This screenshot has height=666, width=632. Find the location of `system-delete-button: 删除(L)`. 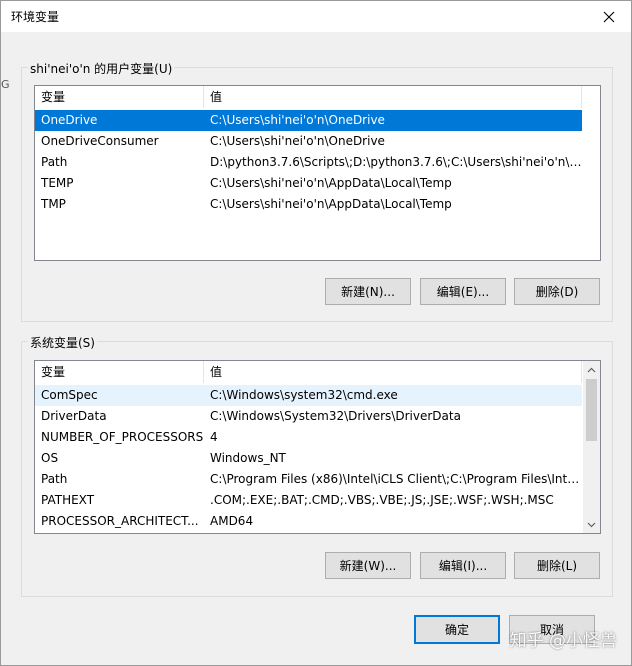

system-delete-button: 删除(L) is located at coordinates (557, 565).